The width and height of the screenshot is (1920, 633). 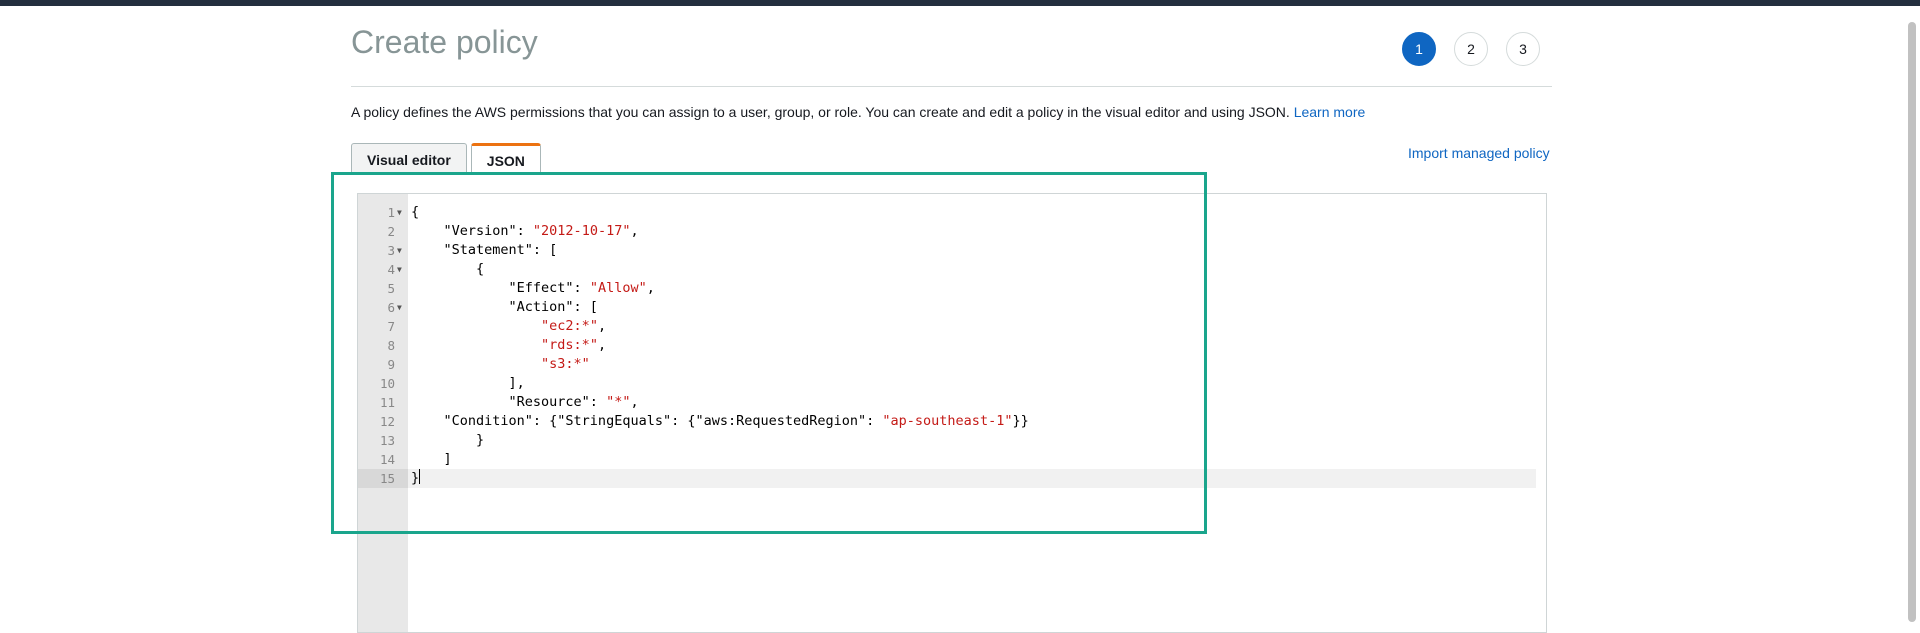 I want to click on code-line: 1 ▼ {, so click(x=952, y=212).